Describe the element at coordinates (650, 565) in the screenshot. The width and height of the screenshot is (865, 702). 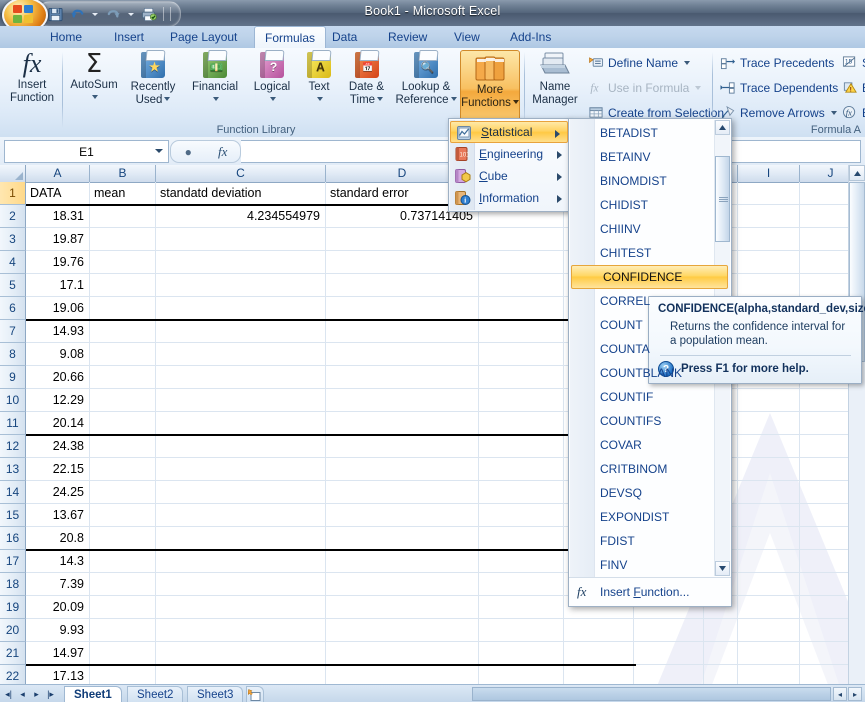
I see `function-list-item: FINV` at that location.